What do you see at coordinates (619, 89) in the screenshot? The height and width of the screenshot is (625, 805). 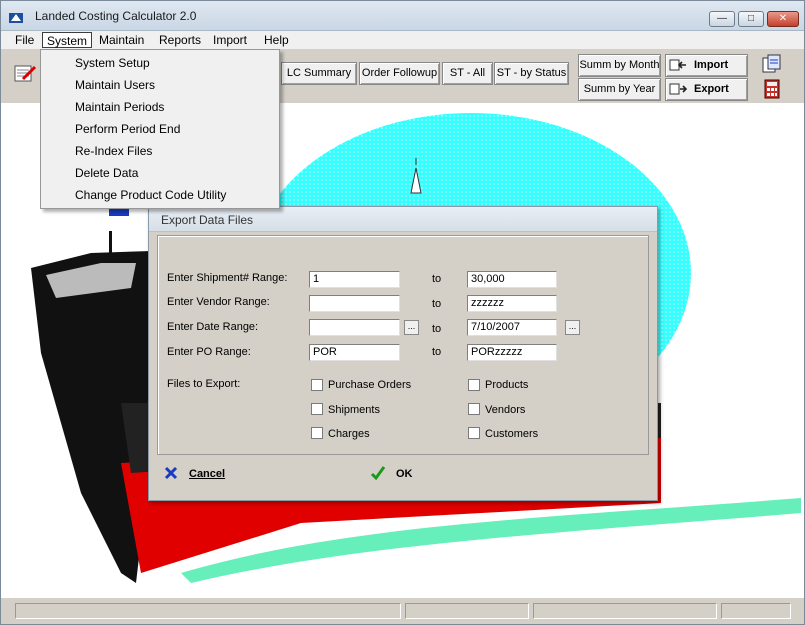 I see `summ-by-year-button: Summ by Year` at bounding box center [619, 89].